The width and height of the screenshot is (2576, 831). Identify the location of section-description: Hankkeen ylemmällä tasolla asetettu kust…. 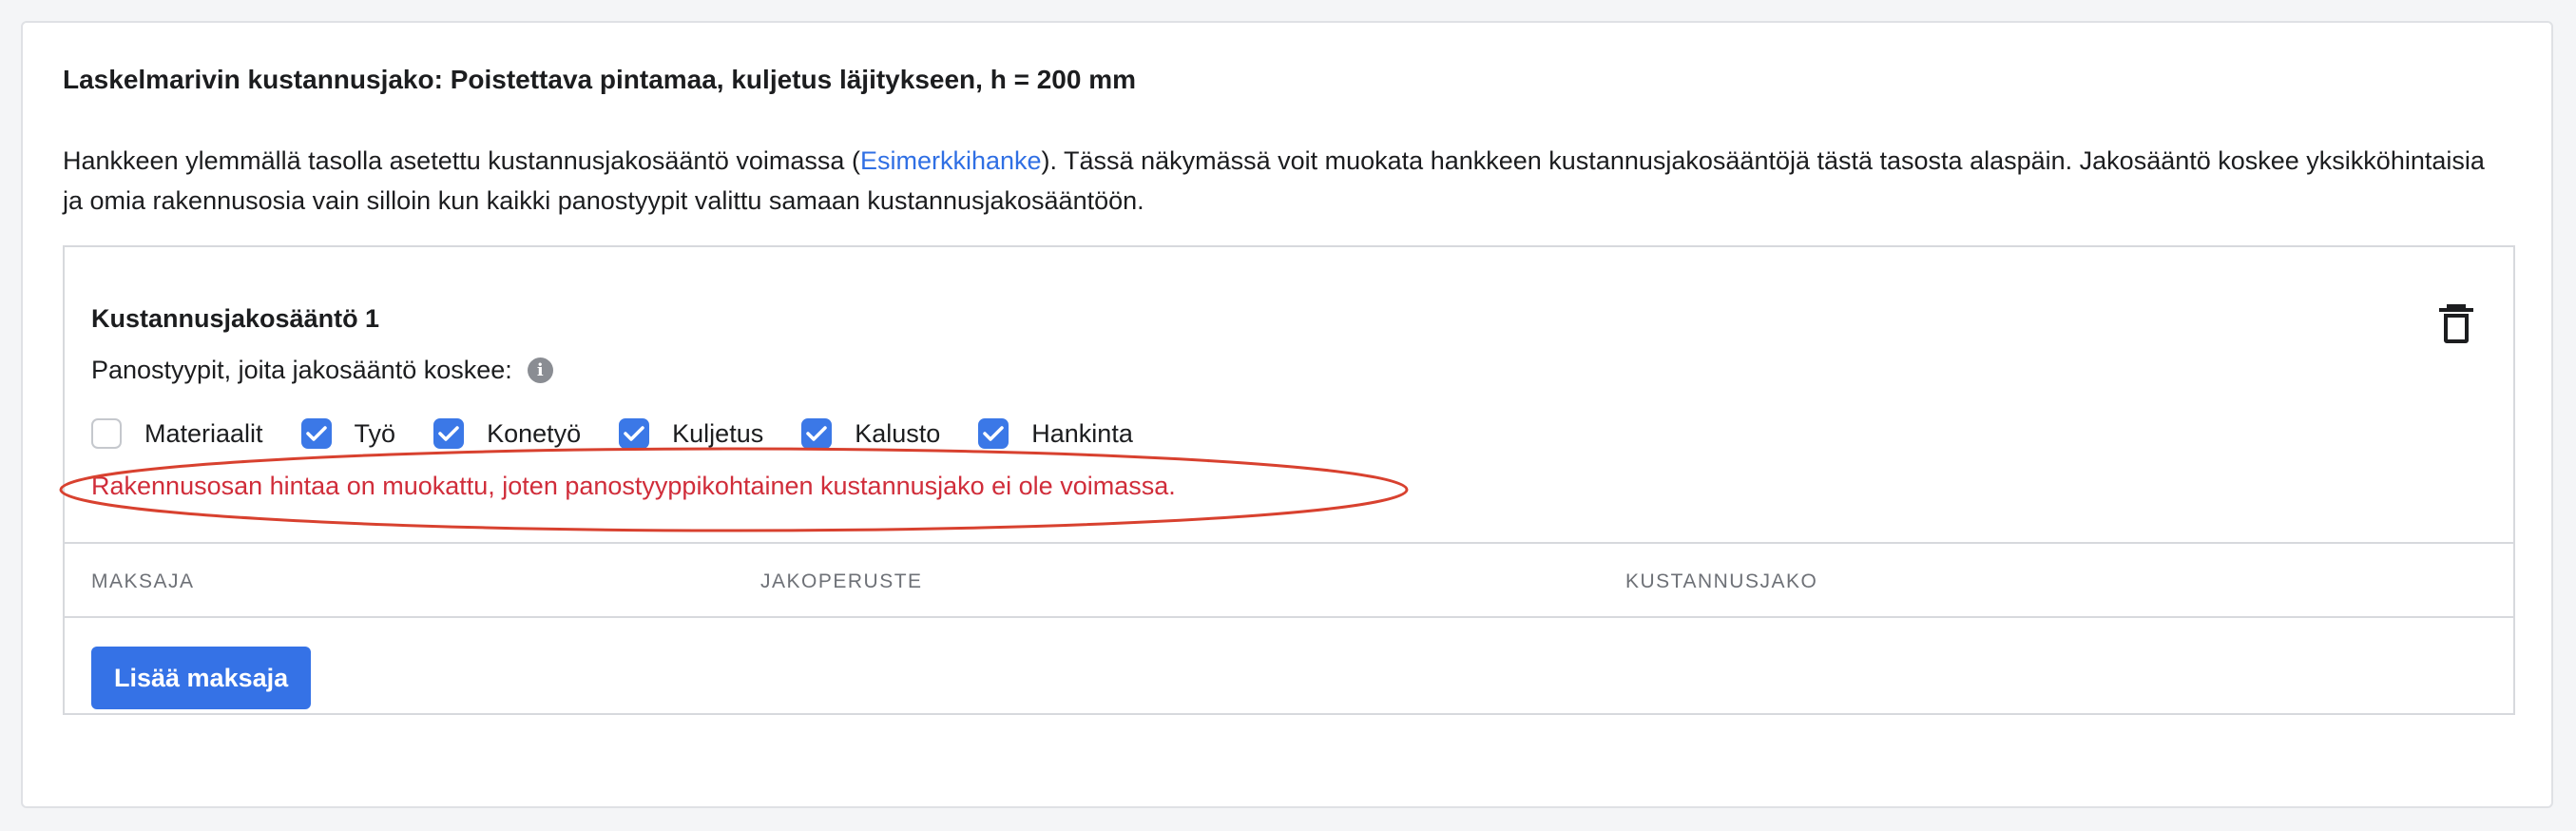
(1279, 181).